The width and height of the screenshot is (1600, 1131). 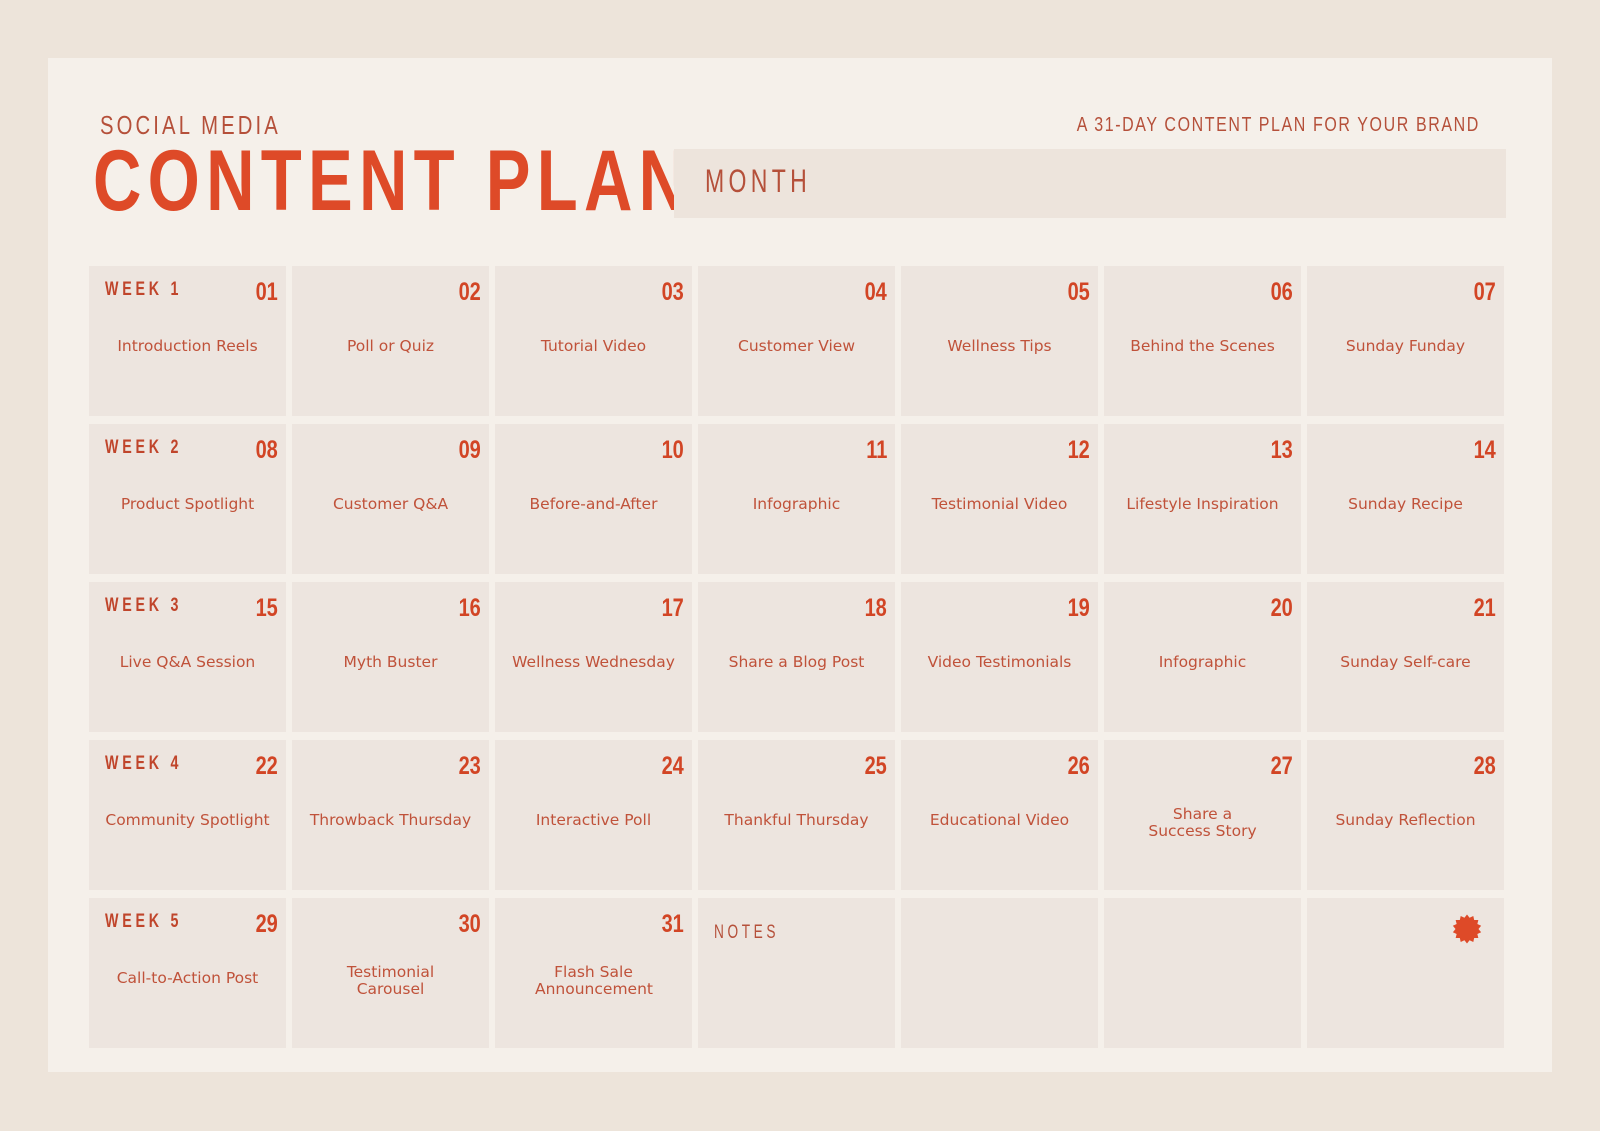 What do you see at coordinates (1405, 815) in the screenshot?
I see `day-cell: 28 Sunday Reflection` at bounding box center [1405, 815].